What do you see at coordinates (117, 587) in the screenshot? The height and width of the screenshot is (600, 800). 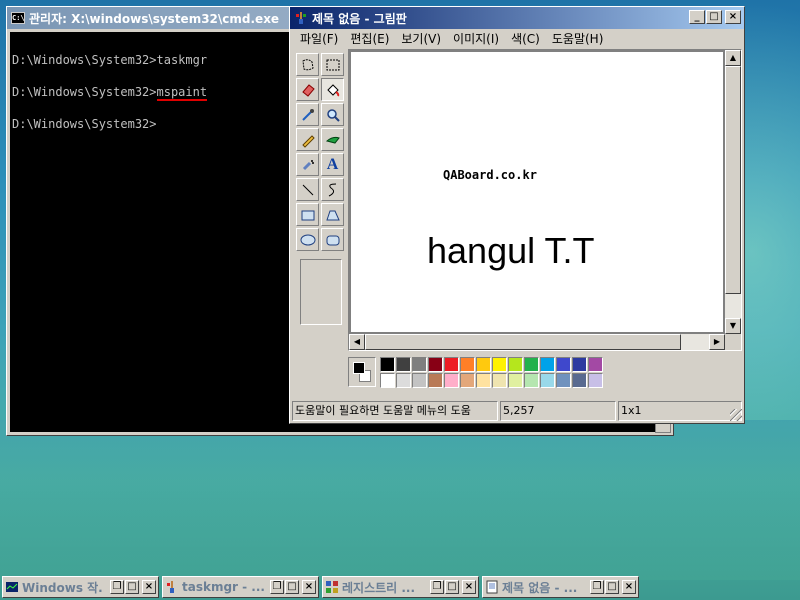 I see `taskbar-1-restore-button: ❐` at bounding box center [117, 587].